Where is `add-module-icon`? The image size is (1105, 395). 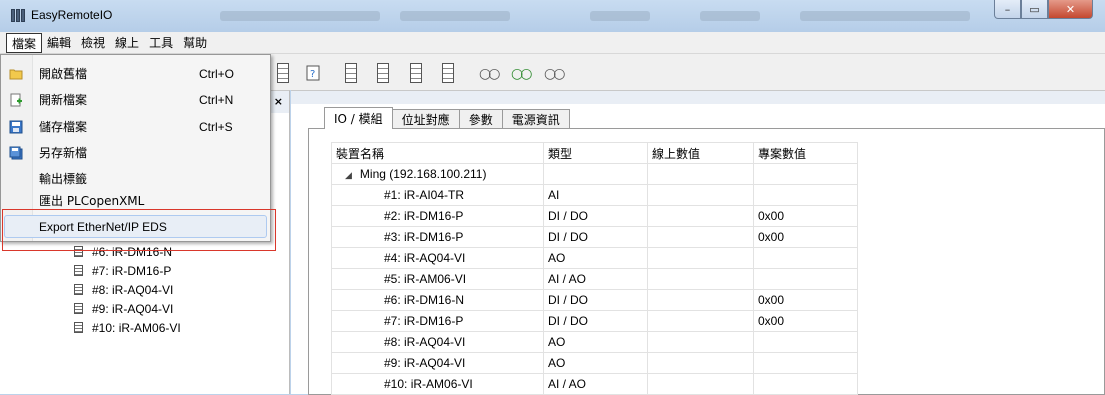
add-module-icon is located at coordinates (351, 73).